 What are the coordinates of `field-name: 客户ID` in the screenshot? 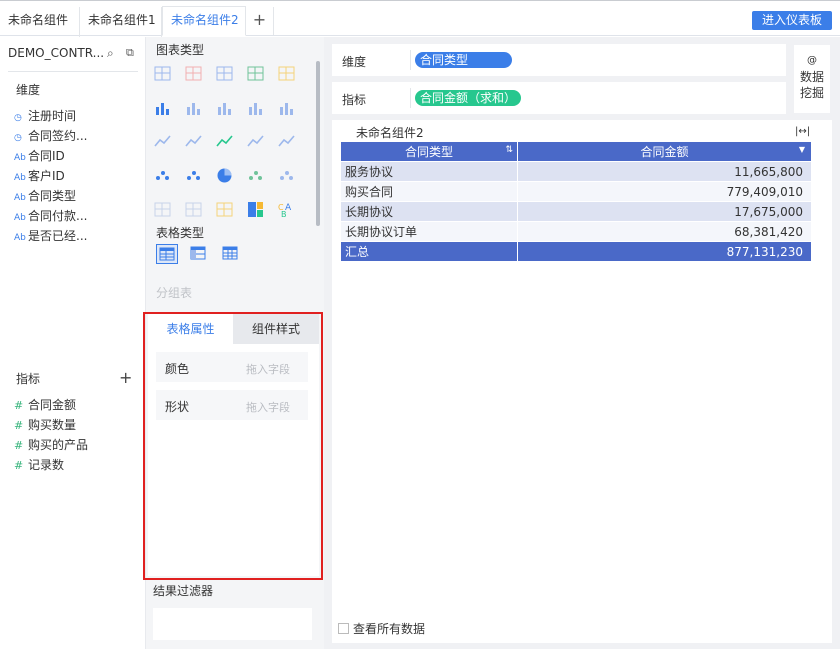 It's located at (46, 176).